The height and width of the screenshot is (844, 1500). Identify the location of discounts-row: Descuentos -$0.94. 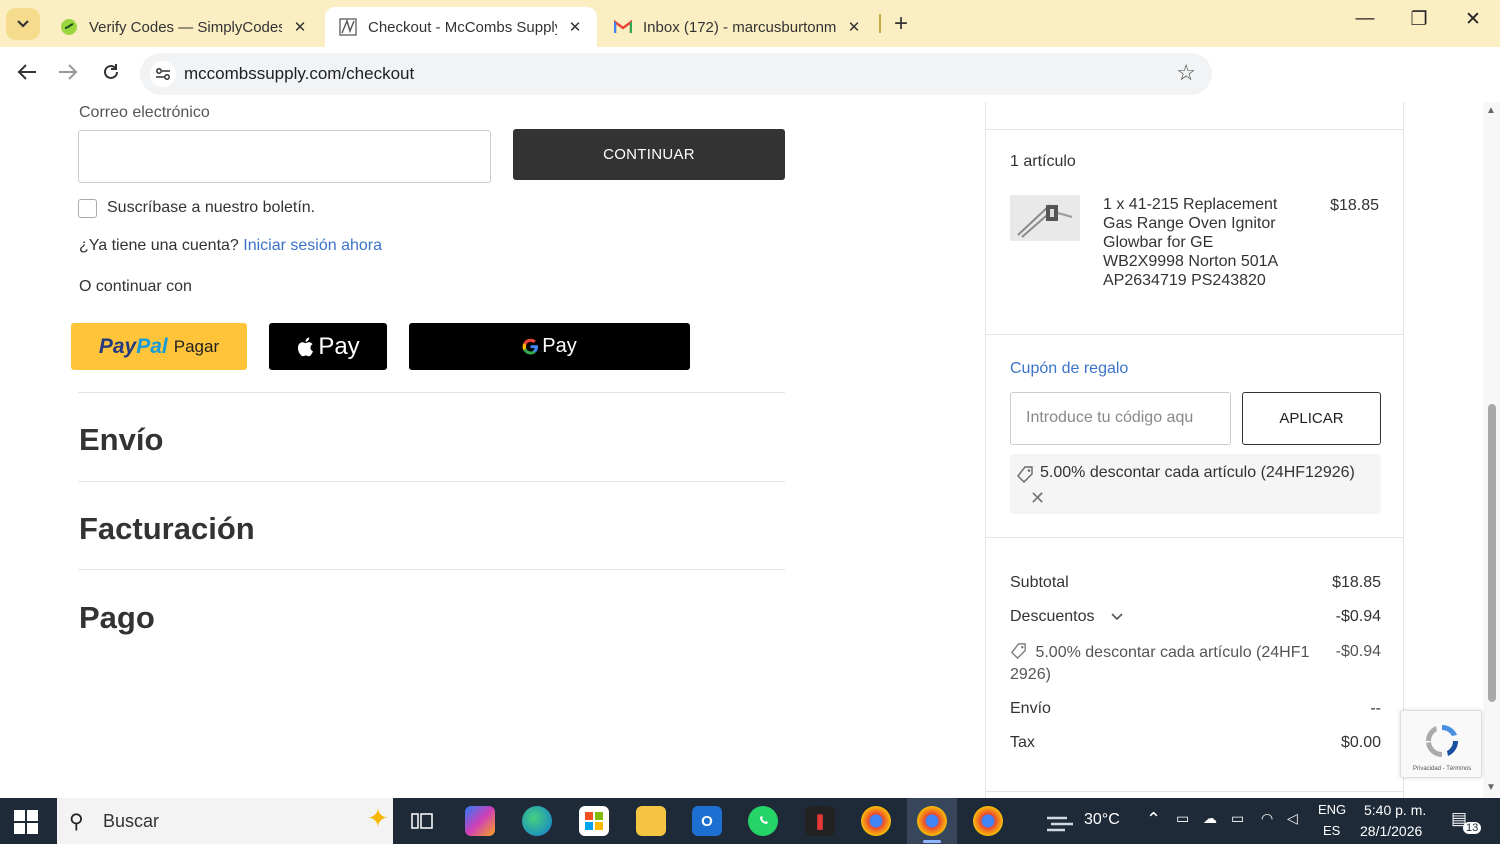
(1195, 617).